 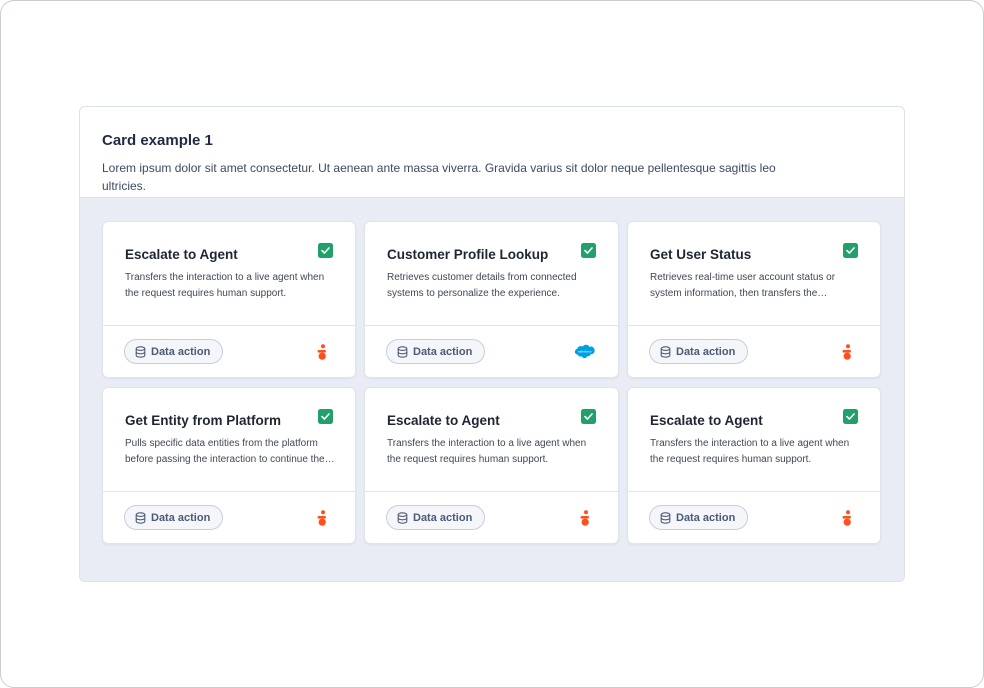 What do you see at coordinates (157, 140) in the screenshot?
I see `panel-title: Card example 1` at bounding box center [157, 140].